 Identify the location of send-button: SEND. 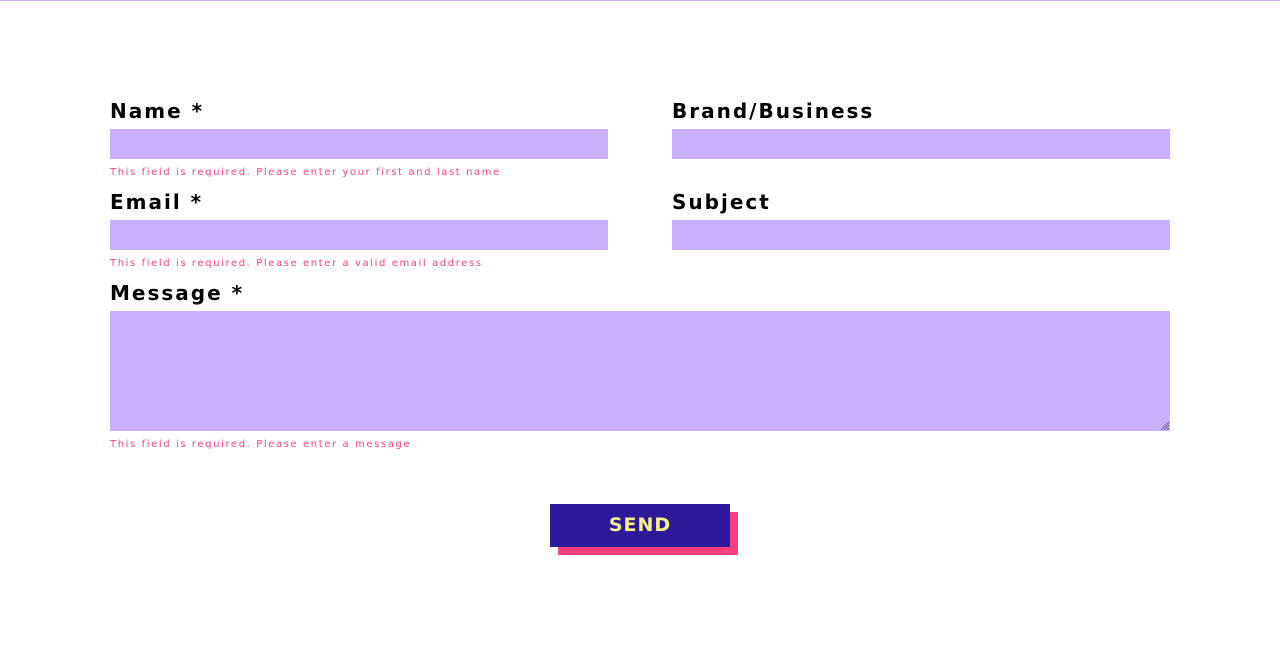
(640, 525).